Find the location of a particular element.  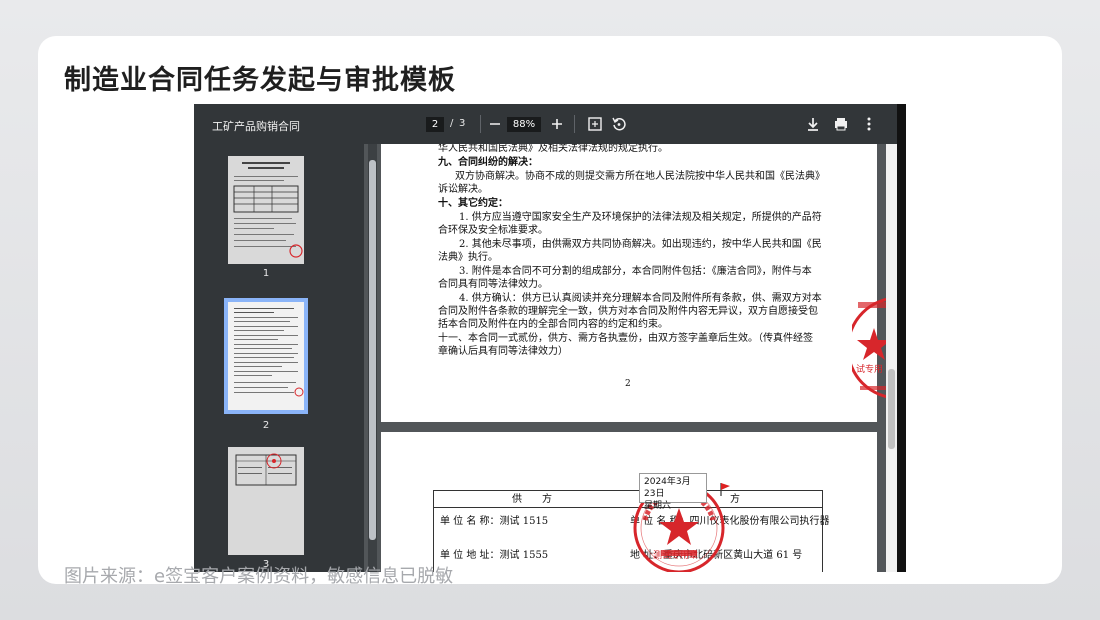

document-scroll-thumb is located at coordinates (891, 409).